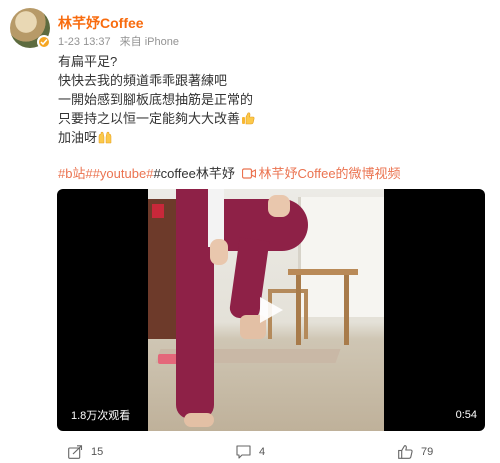 The width and height of the screenshot is (500, 463). What do you see at coordinates (75, 452) in the screenshot?
I see `share-icon` at bounding box center [75, 452].